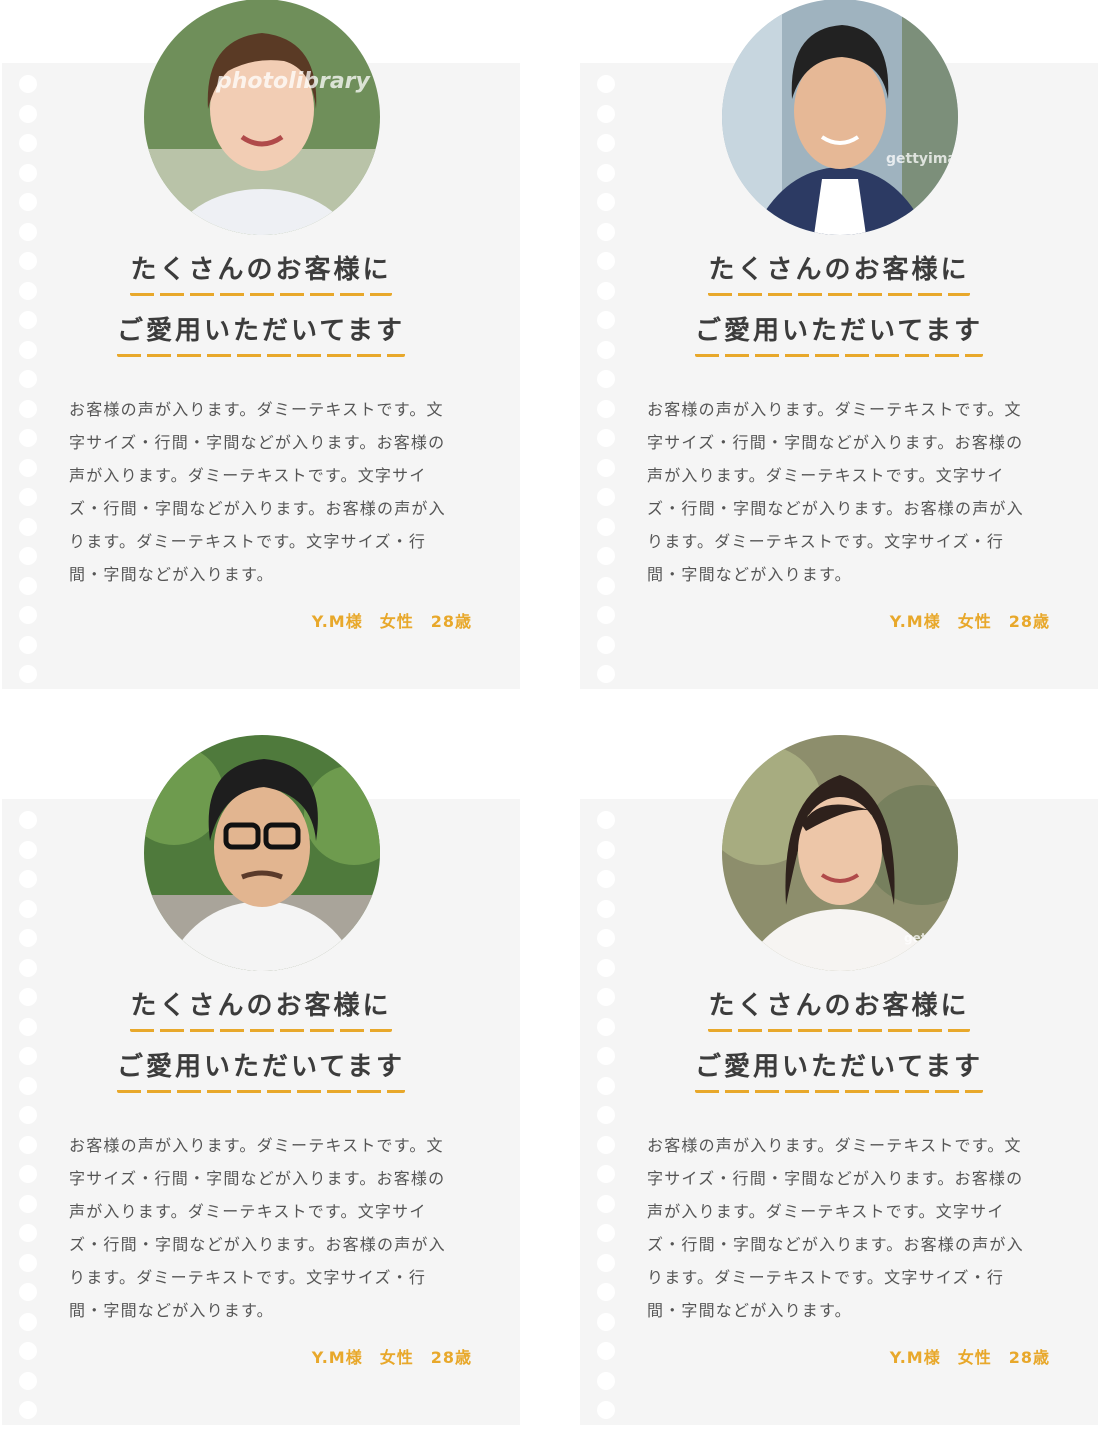 This screenshot has height=1431, width=1100. Describe the element at coordinates (840, 117) in the screenshot. I see `customer-photo: gettyimages` at that location.